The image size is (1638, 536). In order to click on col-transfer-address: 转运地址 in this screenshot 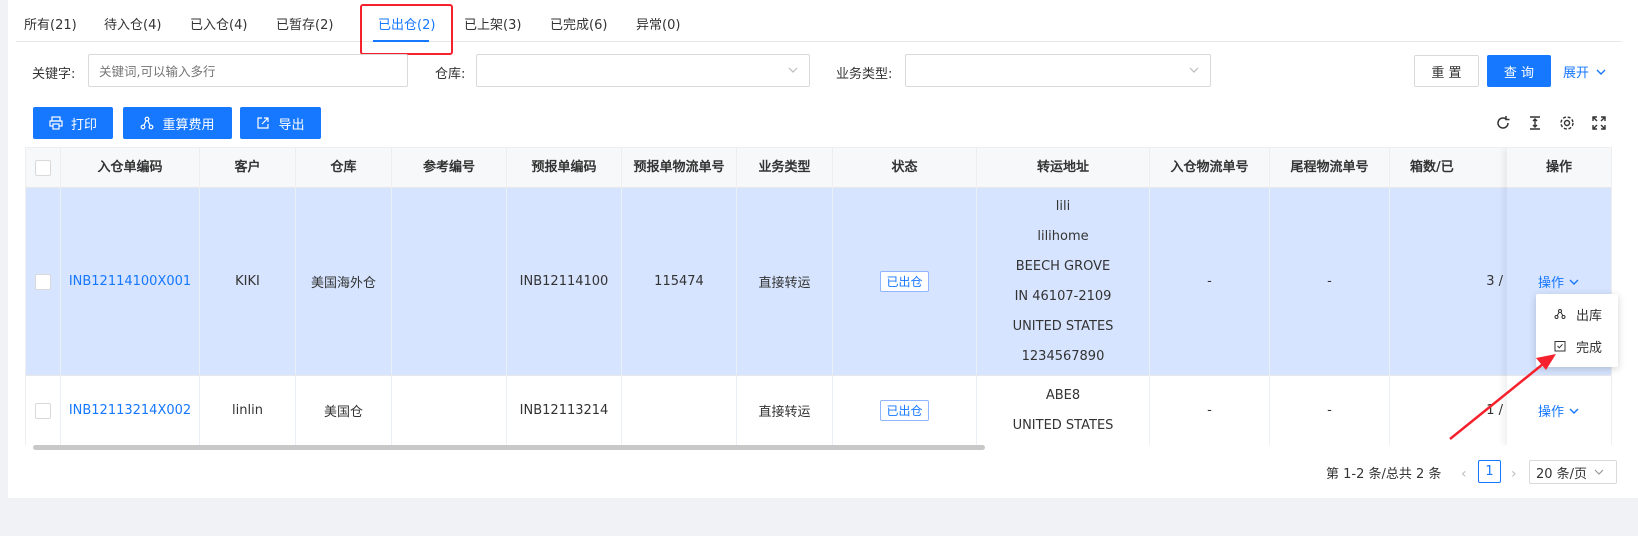, I will do `click(1063, 168)`.